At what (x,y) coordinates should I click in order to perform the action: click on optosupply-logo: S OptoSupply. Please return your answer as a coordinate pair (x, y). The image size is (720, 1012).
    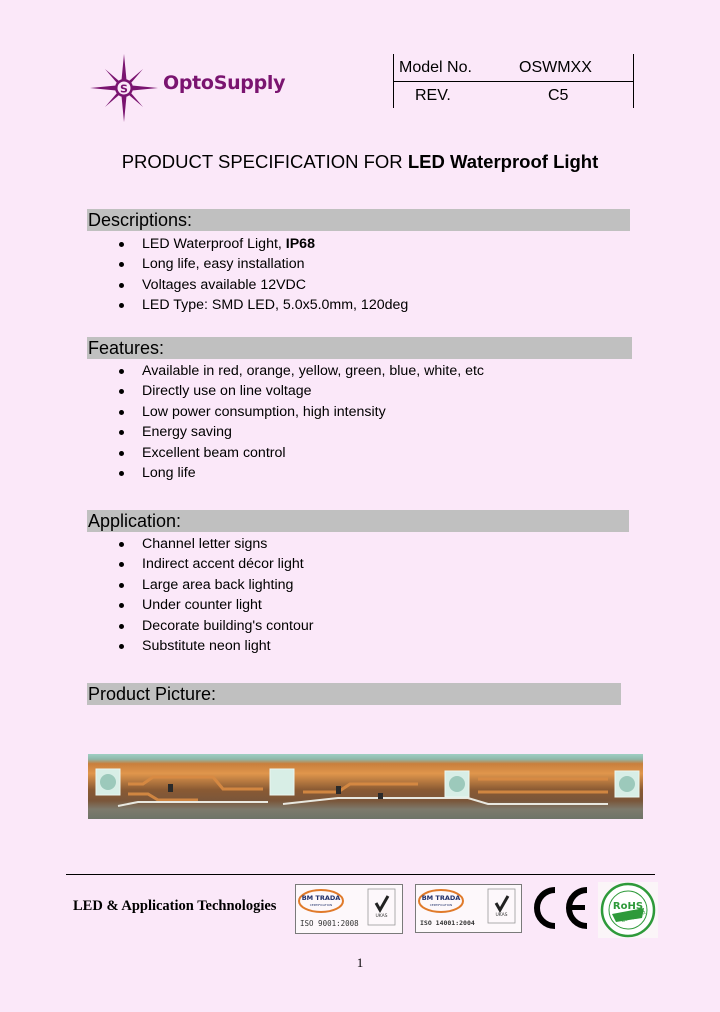
    Looking at the image, I should click on (188, 88).